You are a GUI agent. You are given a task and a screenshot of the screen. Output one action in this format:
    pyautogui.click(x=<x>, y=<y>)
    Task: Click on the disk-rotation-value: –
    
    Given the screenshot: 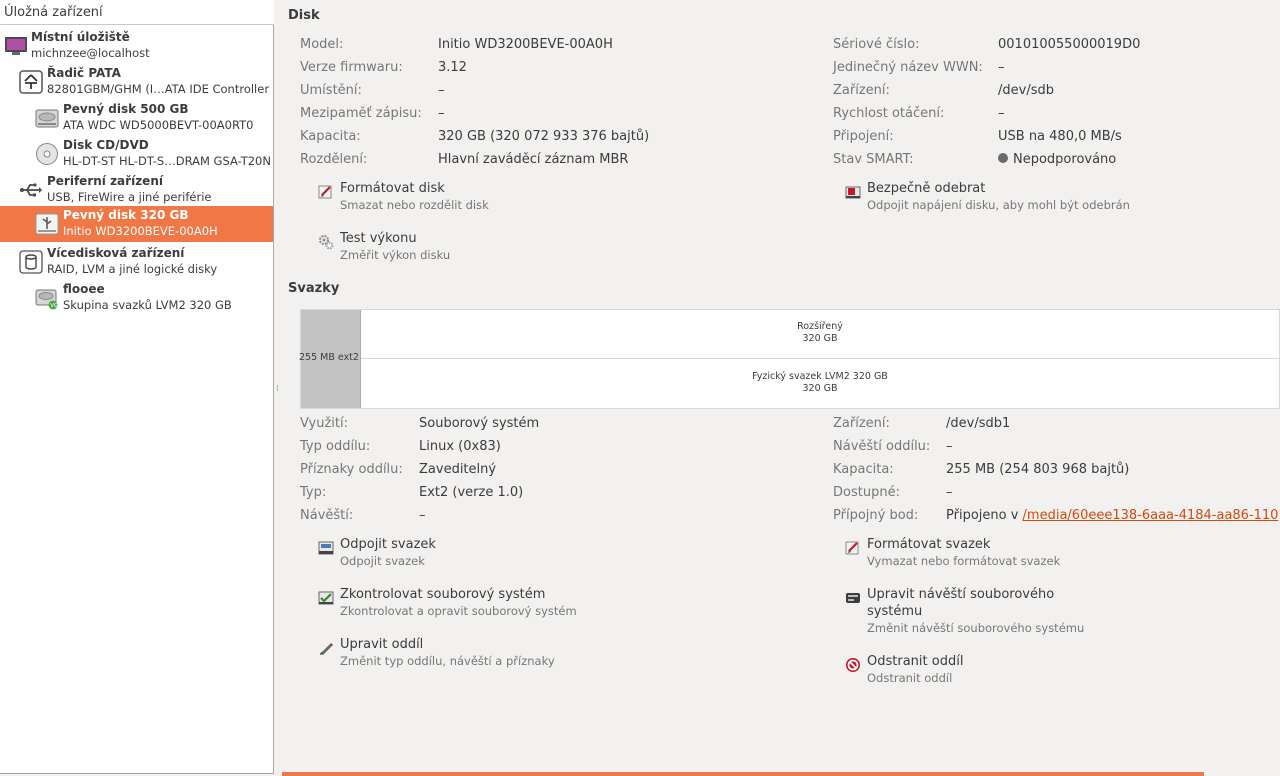 What is the action you would take?
    pyautogui.click(x=1001, y=113)
    